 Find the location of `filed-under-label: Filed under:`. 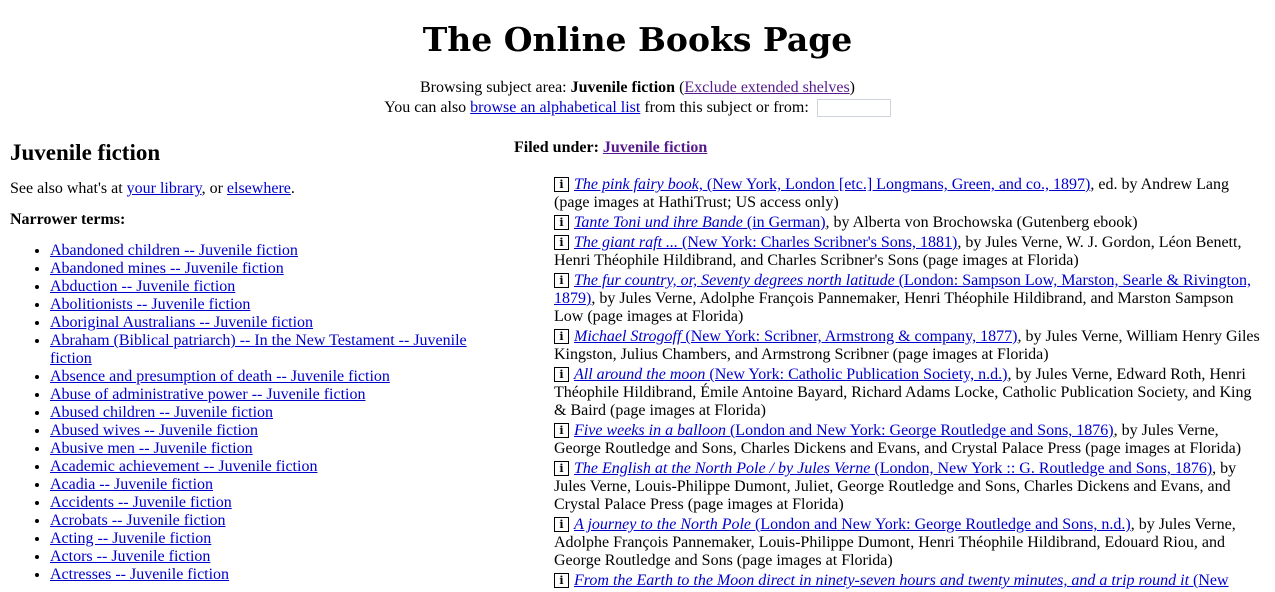

filed-under-label: Filed under: is located at coordinates (558, 147).